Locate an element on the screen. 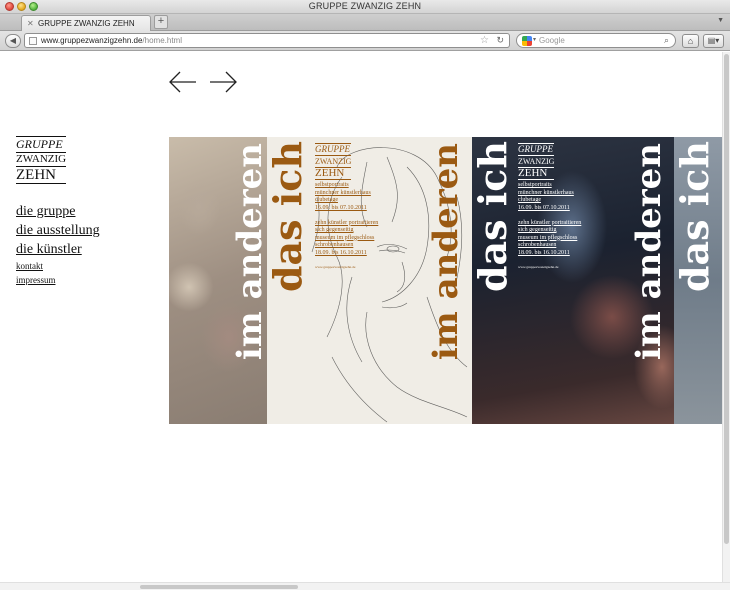 This screenshot has width=730, height=590. tab-bar: ✕ GRUPPE ZWANZIG ZEHN + ▼ is located at coordinates (365, 22).